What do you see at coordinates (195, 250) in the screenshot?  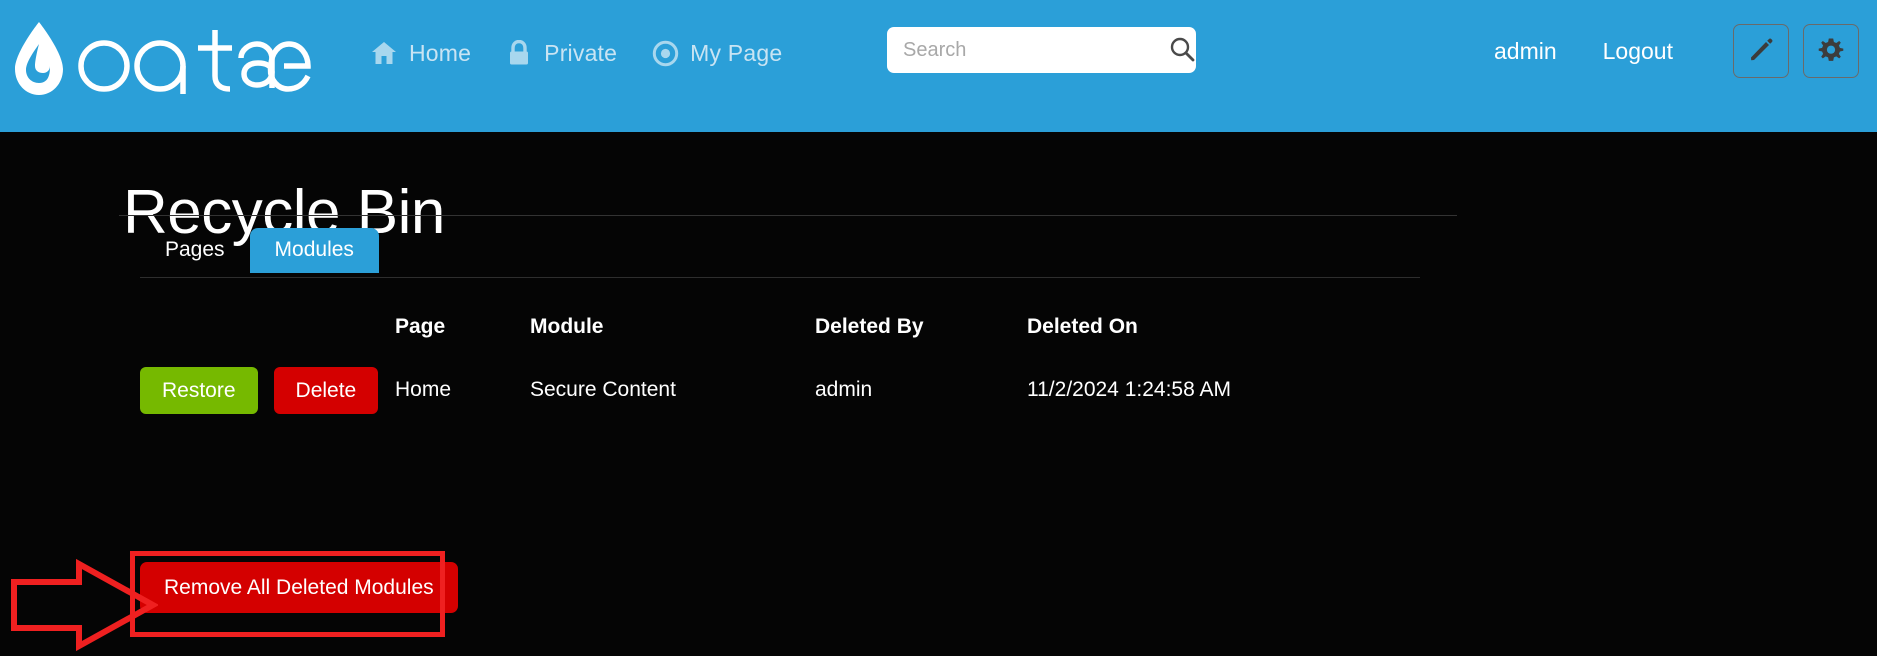 I see `tab-pages: Pages` at bounding box center [195, 250].